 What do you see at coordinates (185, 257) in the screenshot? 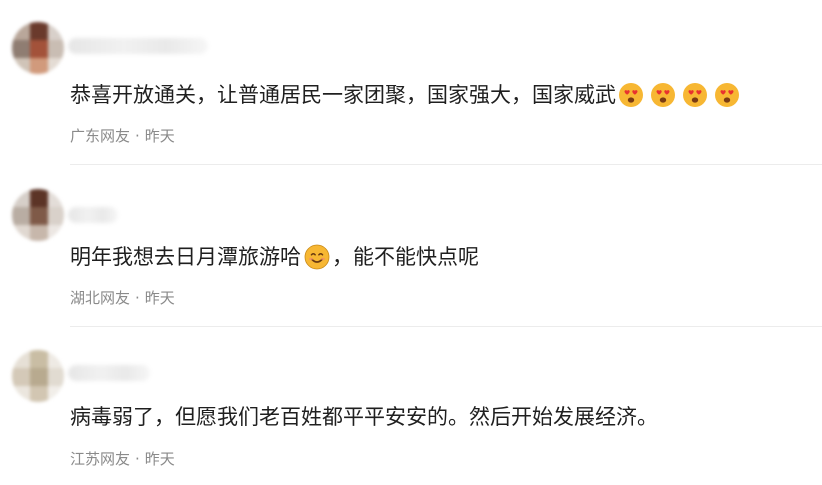
I see `comment-text-part-1: 明年我想去日月潭旅游哈` at bounding box center [185, 257].